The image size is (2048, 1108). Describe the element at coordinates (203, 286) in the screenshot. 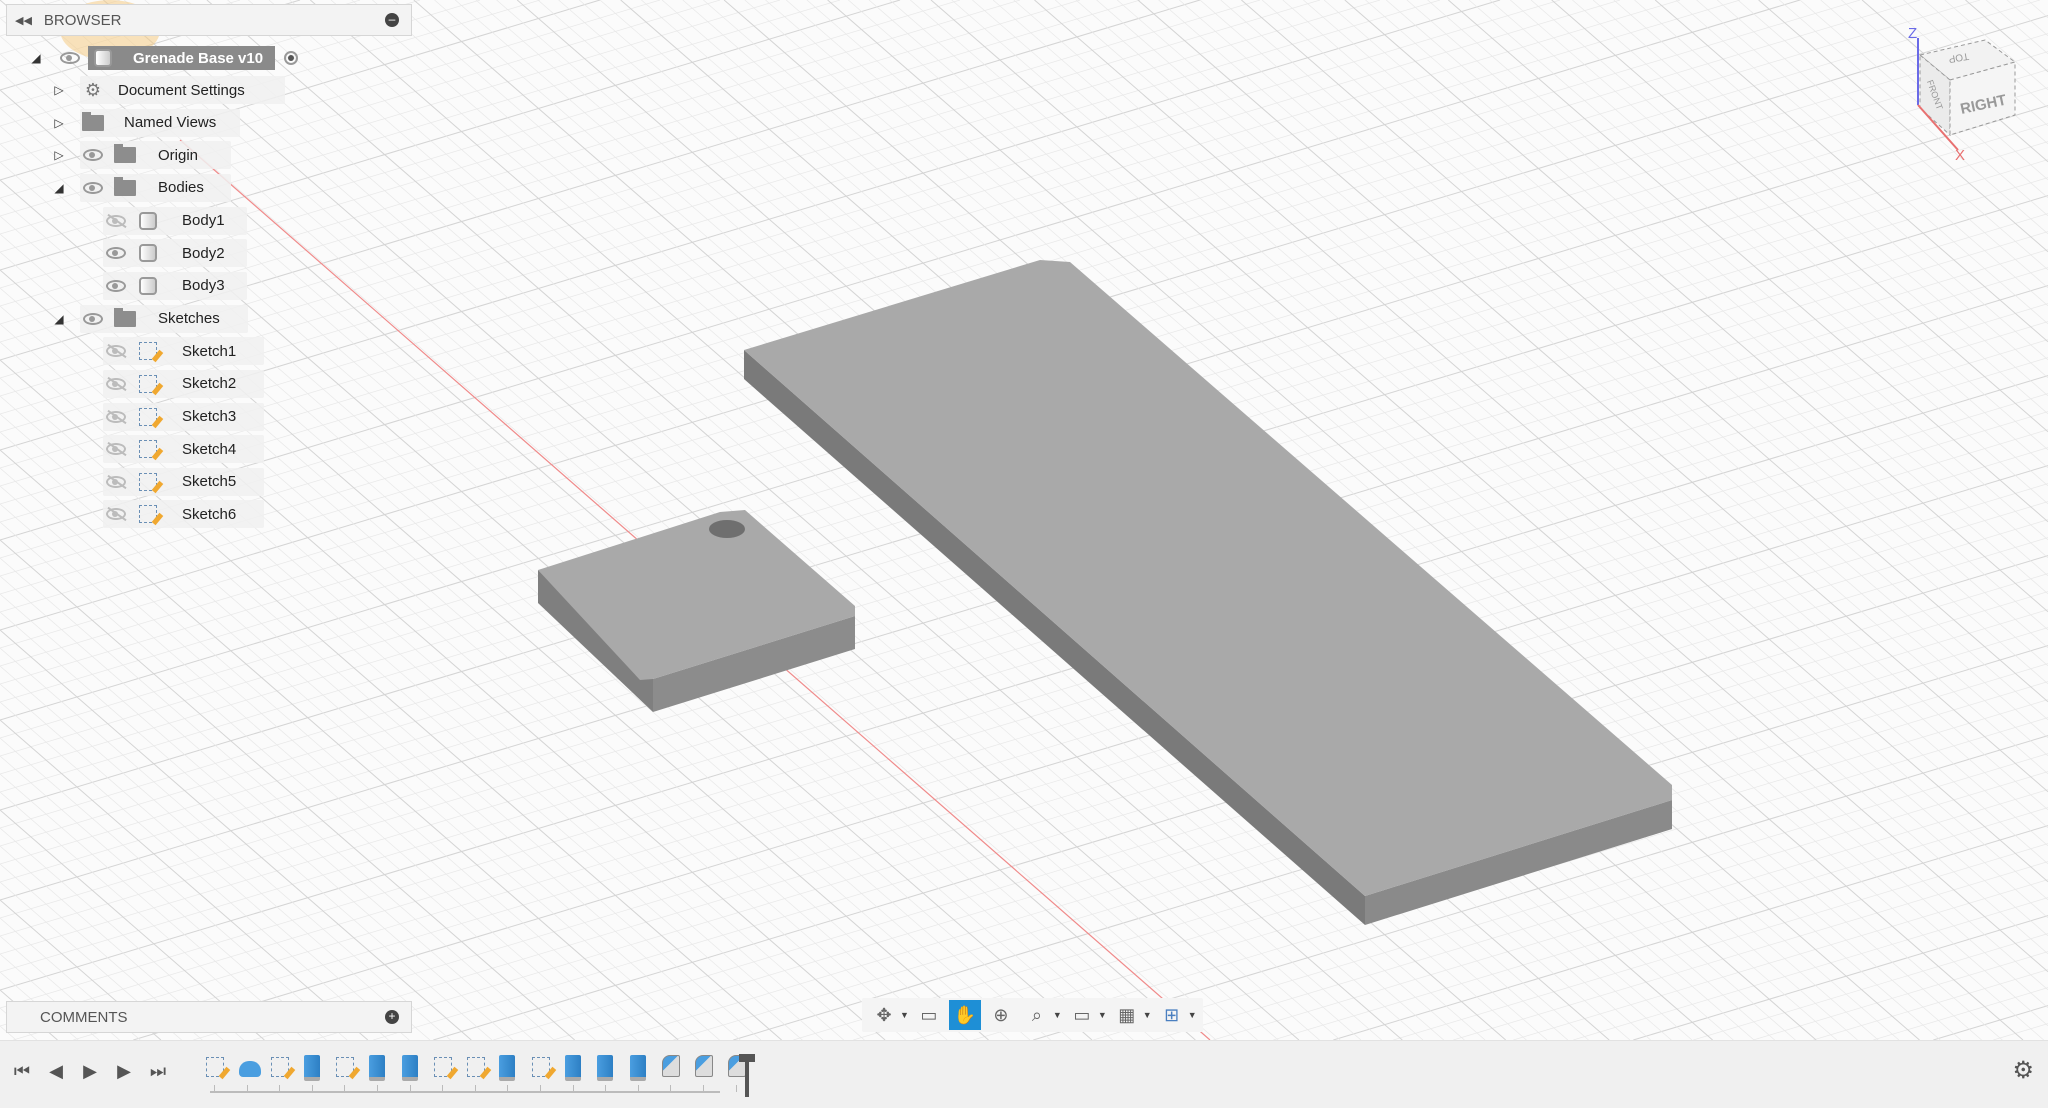

I see `item-label: Body3` at that location.